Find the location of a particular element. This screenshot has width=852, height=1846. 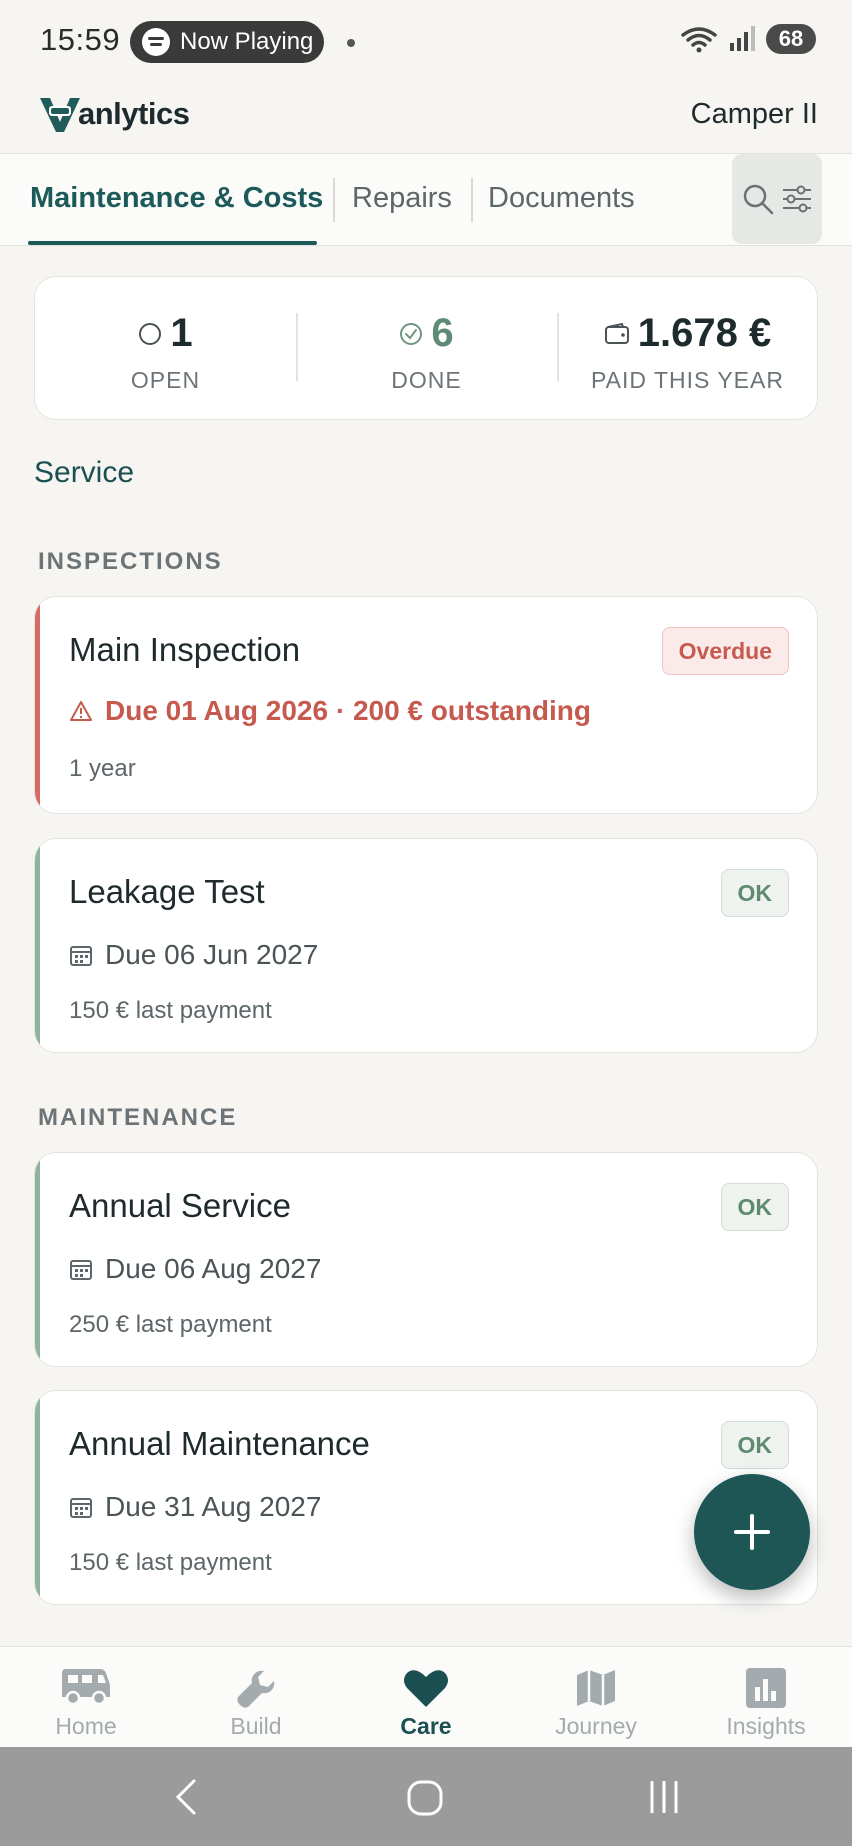

task-due-date: Due 31 Aug 2027 is located at coordinates (213, 1506).